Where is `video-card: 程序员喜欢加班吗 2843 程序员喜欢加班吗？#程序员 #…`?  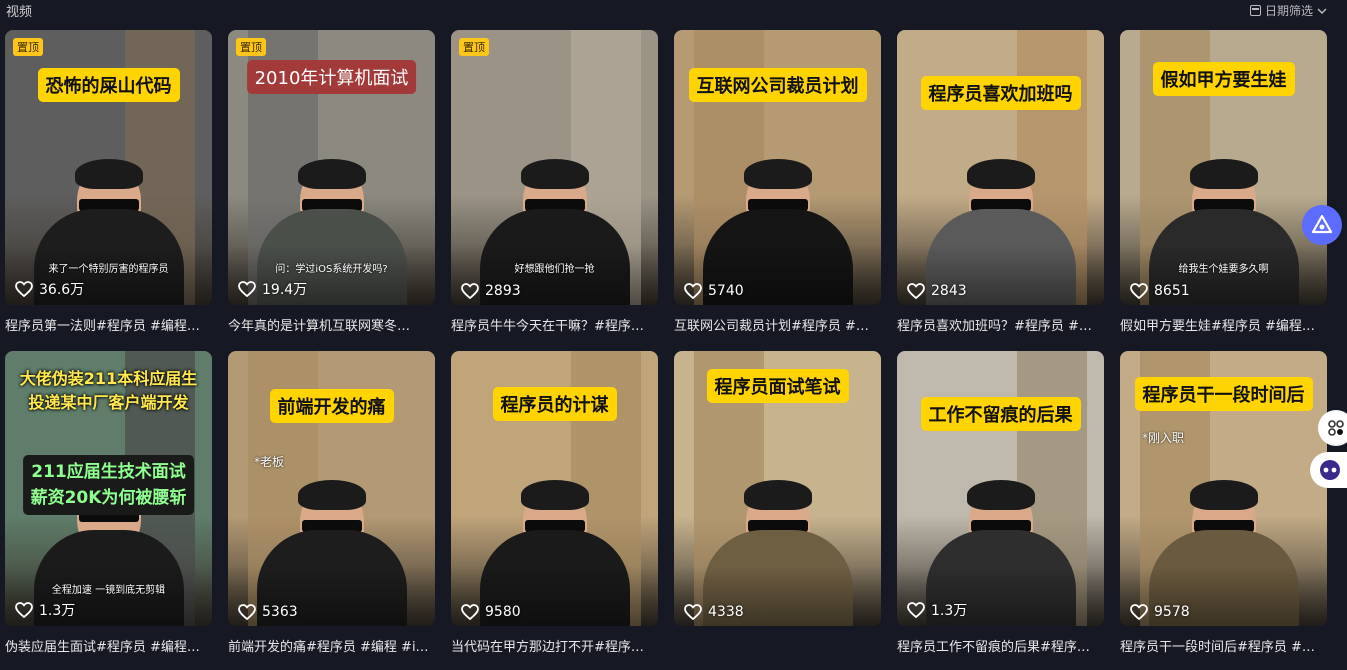
video-card: 程序员喜欢加班吗 2843 程序员喜欢加班吗？#程序员 #… is located at coordinates (1000, 182).